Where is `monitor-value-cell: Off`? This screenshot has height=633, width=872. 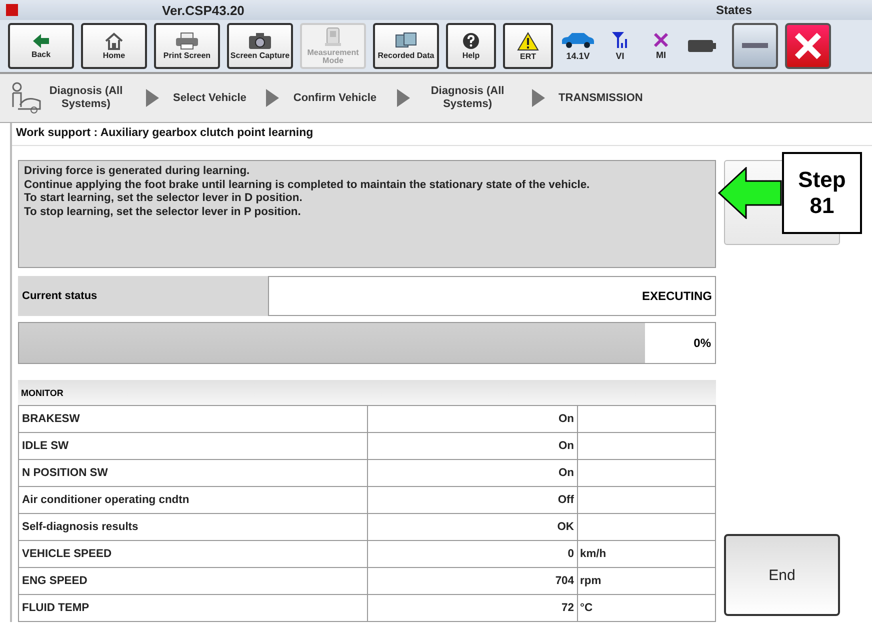
monitor-value-cell: Off is located at coordinates (473, 500).